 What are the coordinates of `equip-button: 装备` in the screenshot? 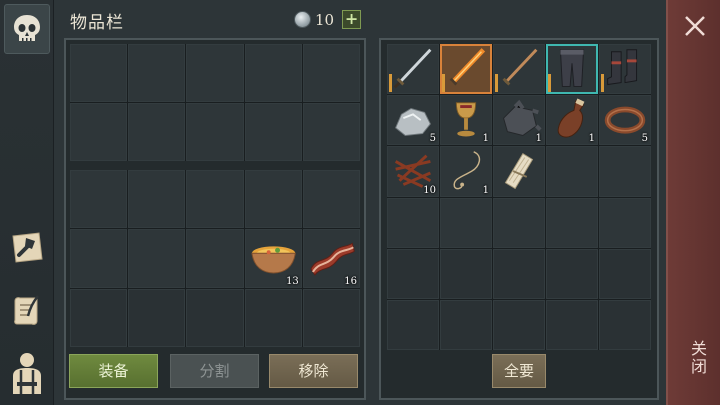 It's located at (113, 371).